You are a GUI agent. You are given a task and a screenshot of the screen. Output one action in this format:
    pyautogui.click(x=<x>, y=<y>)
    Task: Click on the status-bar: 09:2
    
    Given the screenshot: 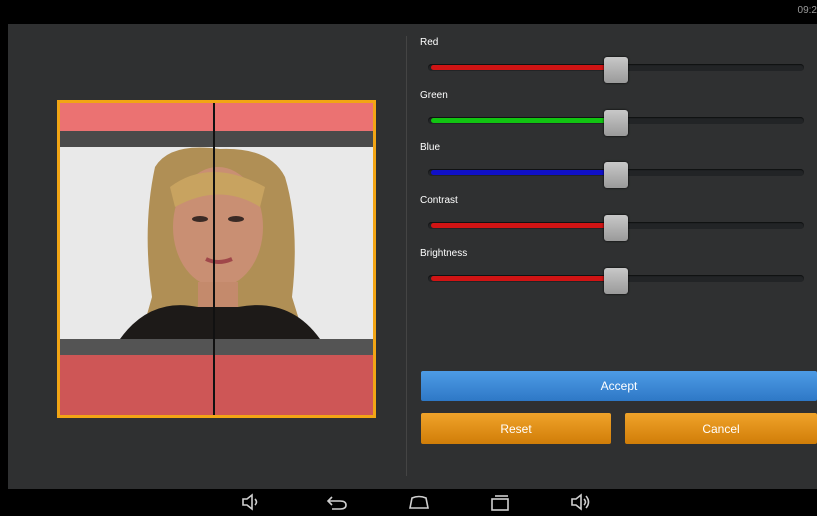 What is the action you would take?
    pyautogui.click(x=408, y=12)
    